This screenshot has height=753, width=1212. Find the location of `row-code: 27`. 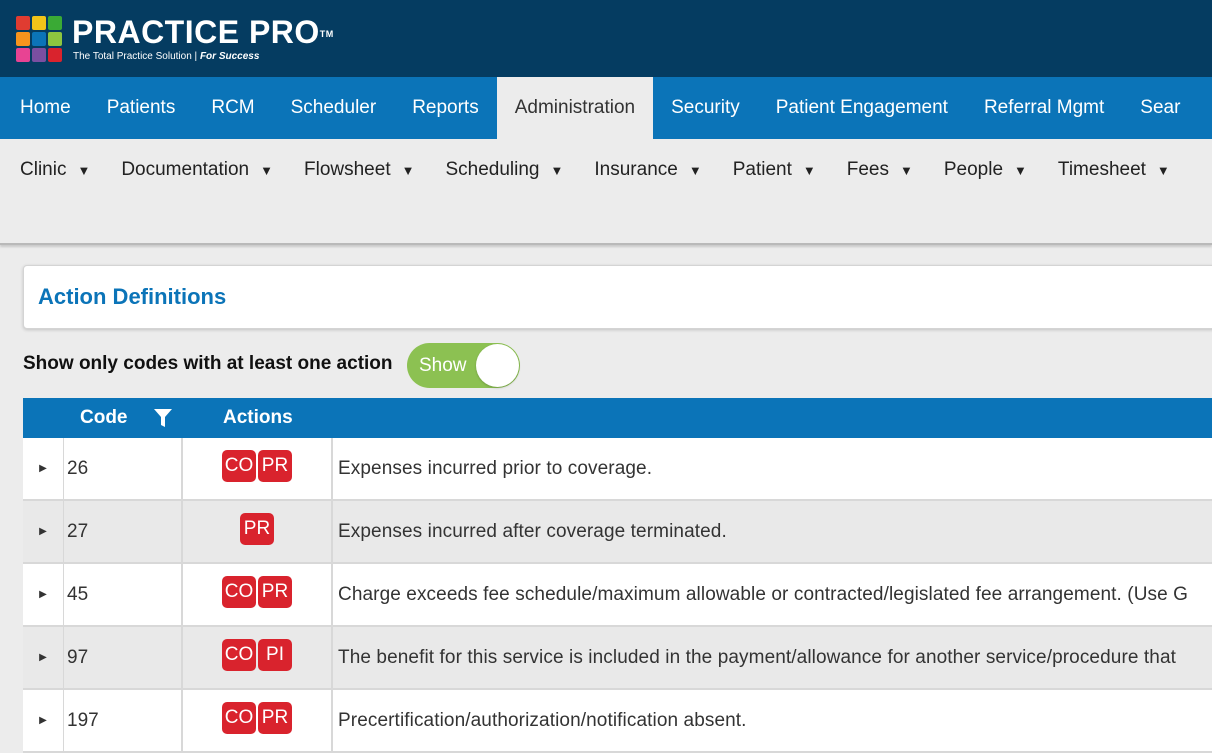

row-code: 27 is located at coordinates (123, 531).